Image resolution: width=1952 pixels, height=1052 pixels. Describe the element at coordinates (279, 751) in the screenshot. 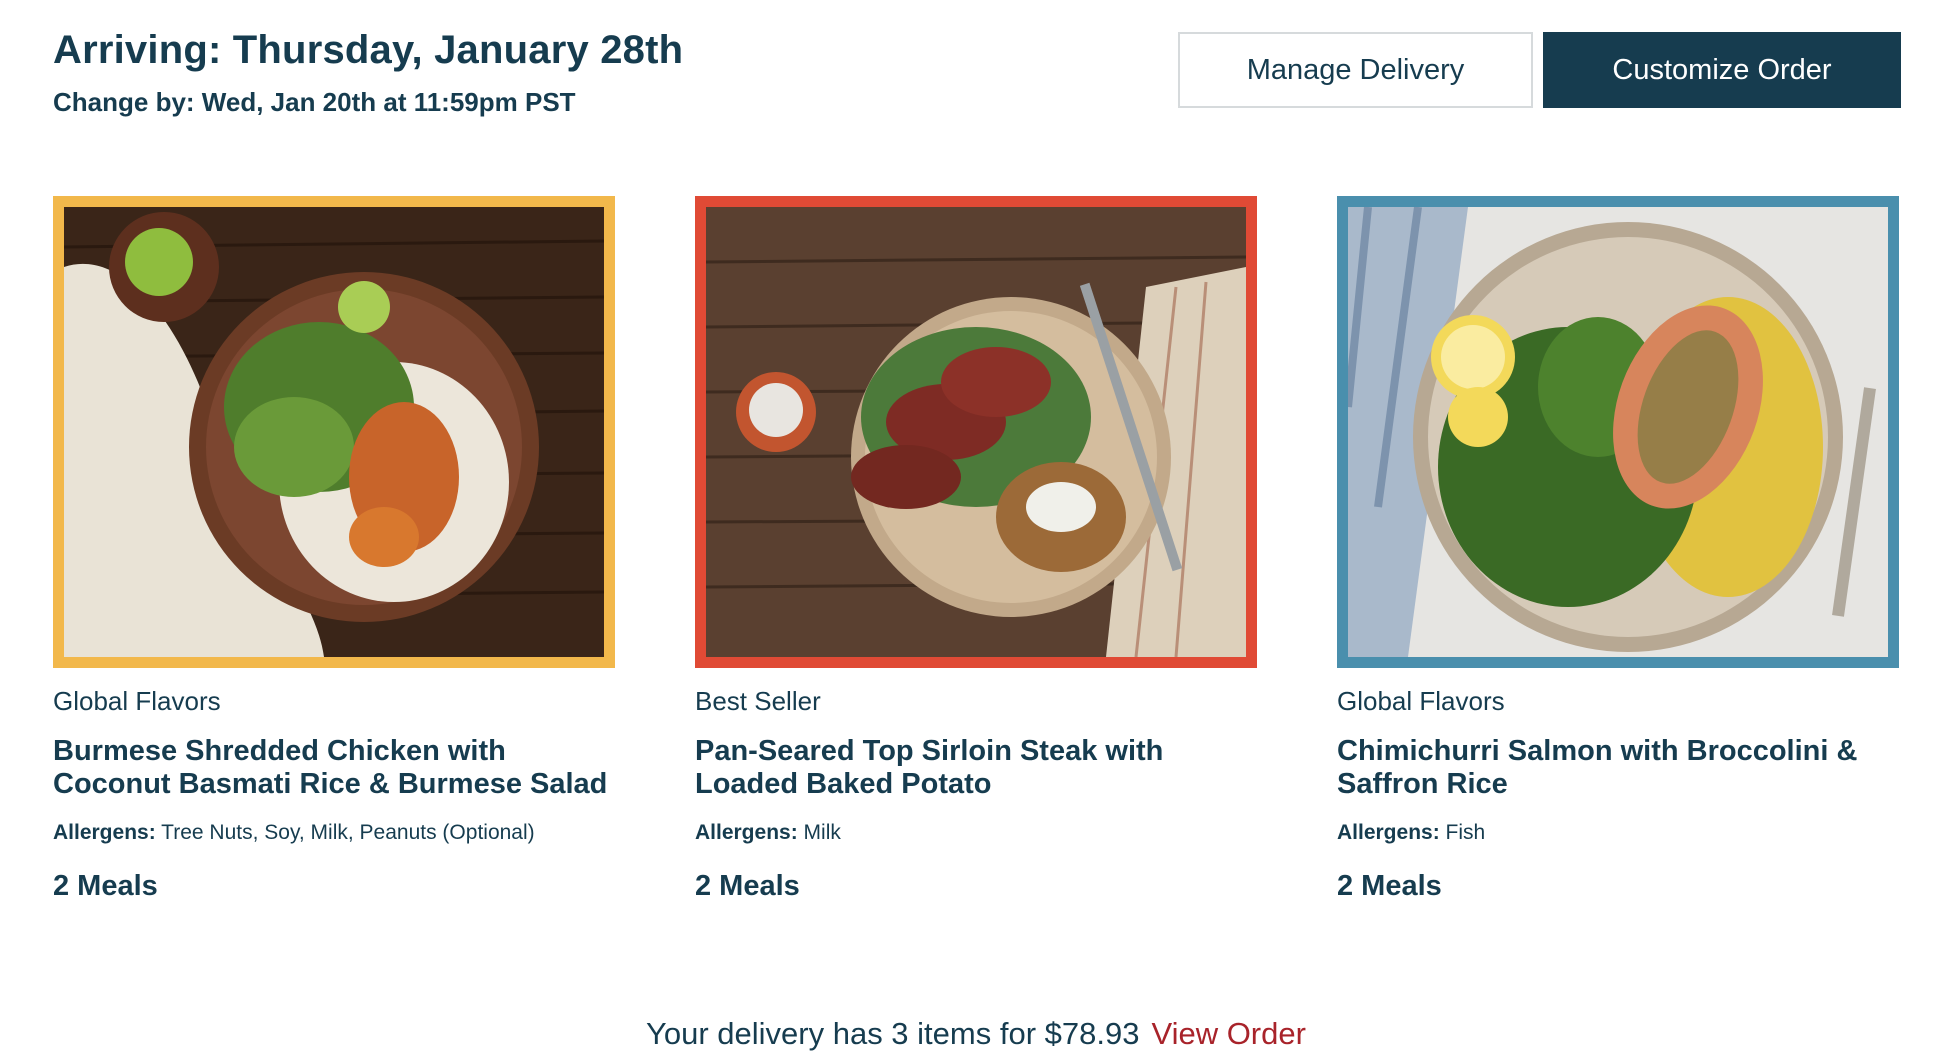

I see `meal-title-line: Burmese Shredded Chicken with` at that location.